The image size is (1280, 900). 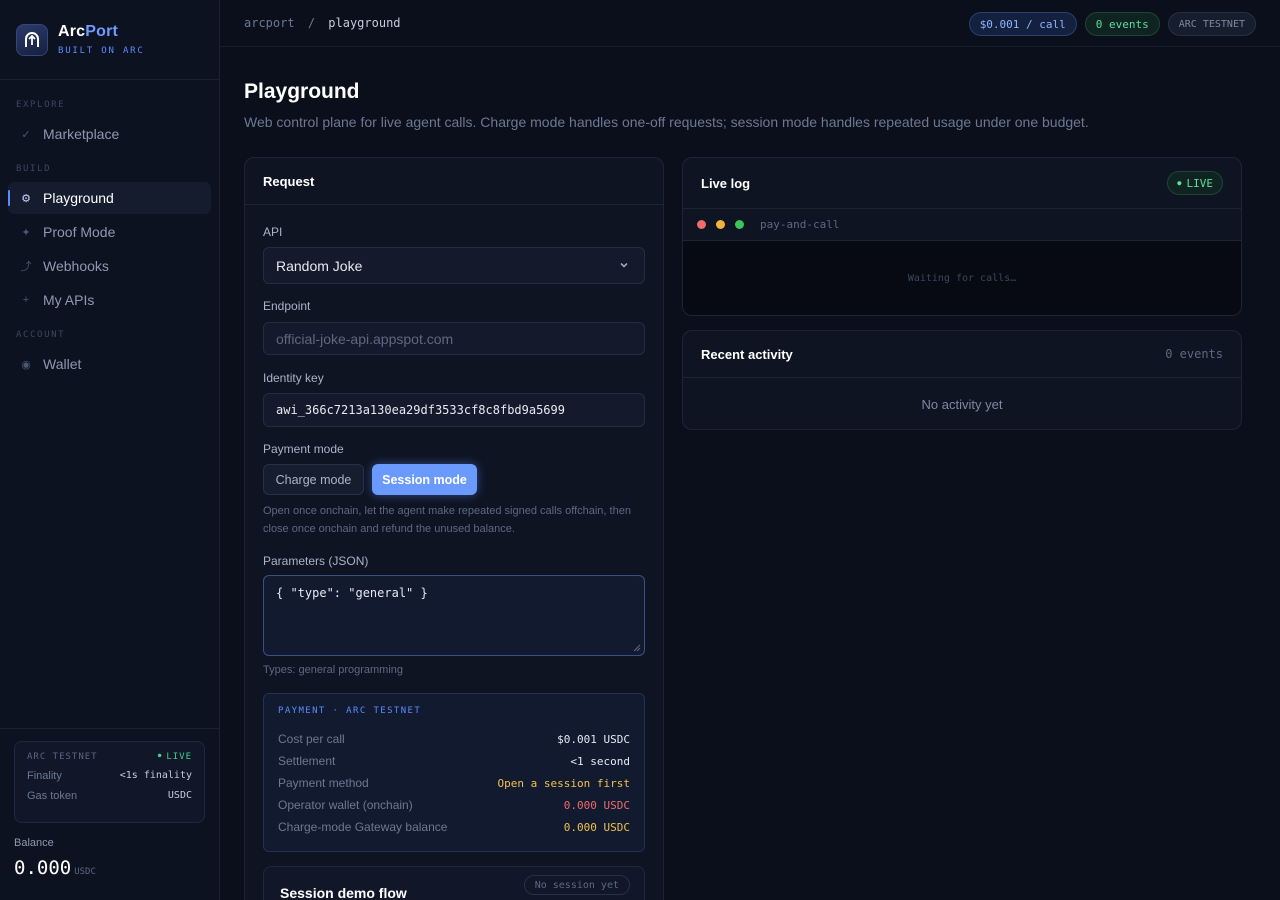 I want to click on request-title: Request, so click(x=454, y=181).